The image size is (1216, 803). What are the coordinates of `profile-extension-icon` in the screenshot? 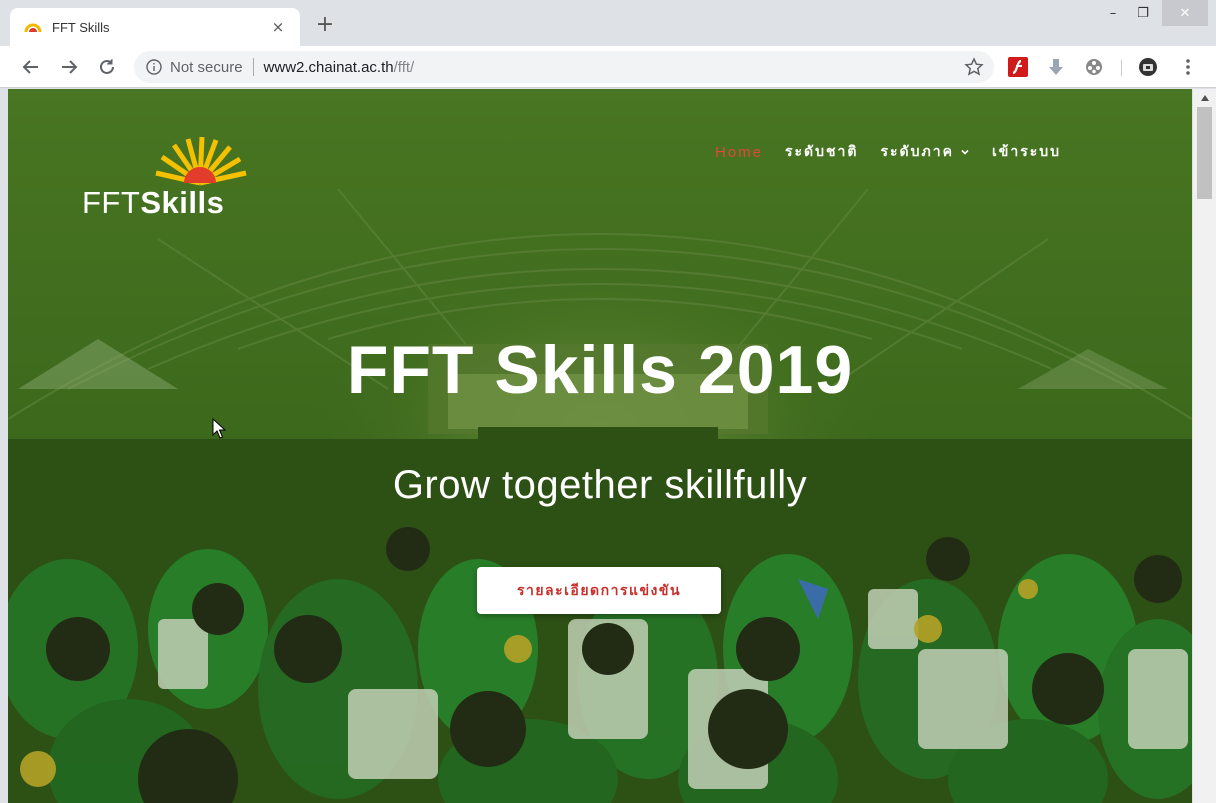 It's located at (1148, 67).